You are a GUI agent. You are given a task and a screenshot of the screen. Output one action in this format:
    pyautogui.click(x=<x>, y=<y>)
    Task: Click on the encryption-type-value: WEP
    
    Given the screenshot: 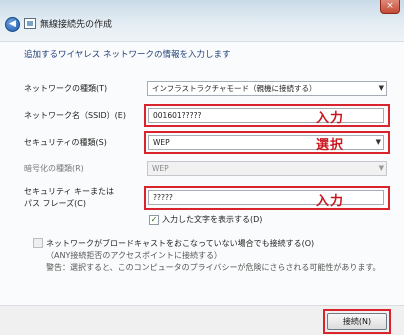 What is the action you would take?
    pyautogui.click(x=160, y=168)
    